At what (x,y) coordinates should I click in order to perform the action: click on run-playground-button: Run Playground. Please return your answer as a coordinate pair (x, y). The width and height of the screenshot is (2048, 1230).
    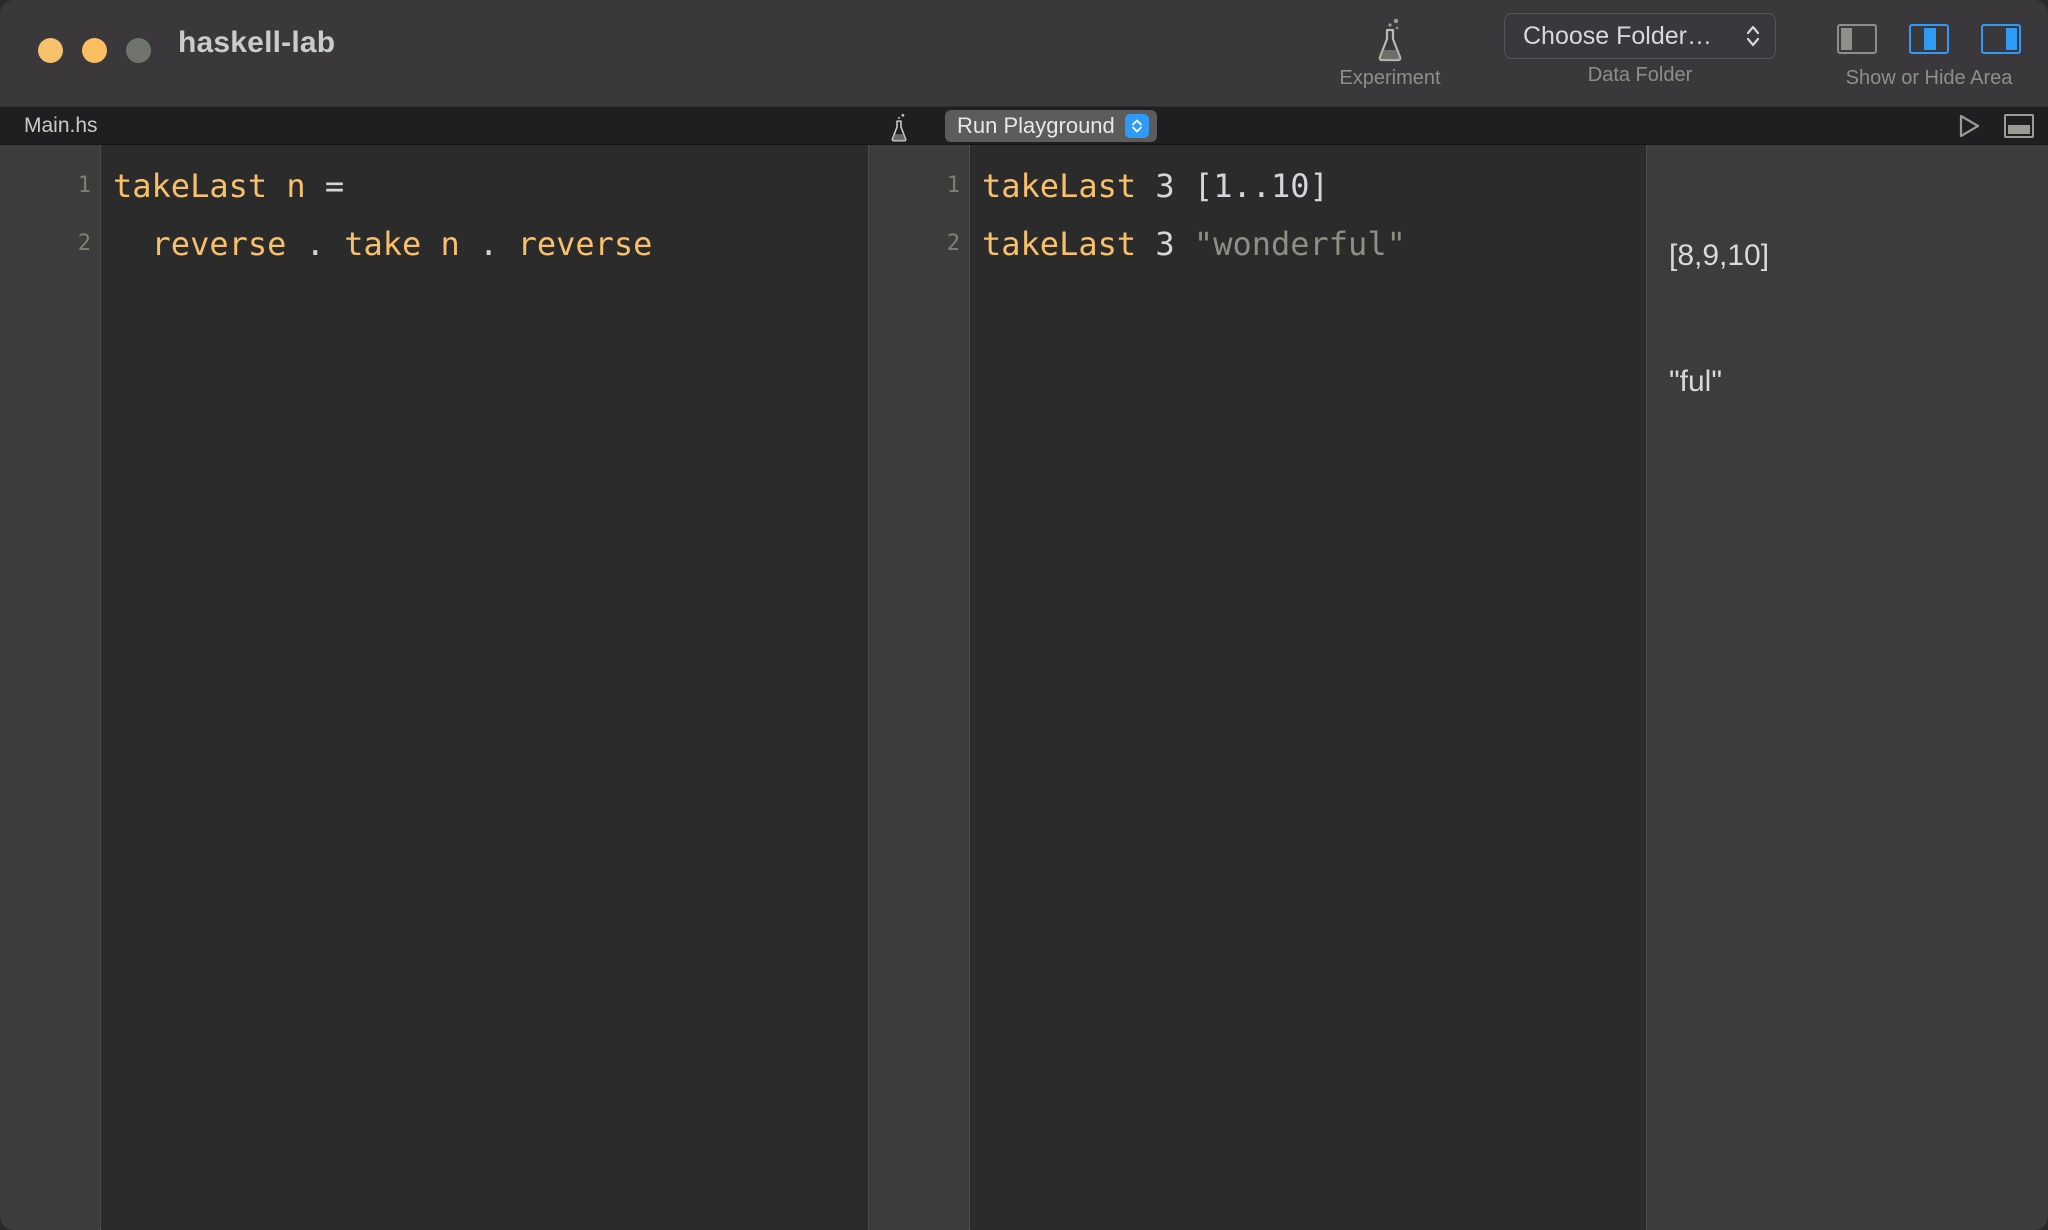
    Looking at the image, I should click on (1051, 126).